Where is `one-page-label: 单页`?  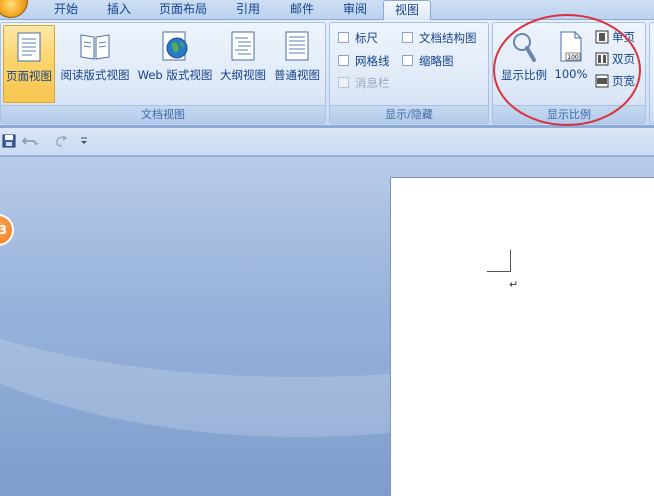
one-page-label: 单页 is located at coordinates (623, 37).